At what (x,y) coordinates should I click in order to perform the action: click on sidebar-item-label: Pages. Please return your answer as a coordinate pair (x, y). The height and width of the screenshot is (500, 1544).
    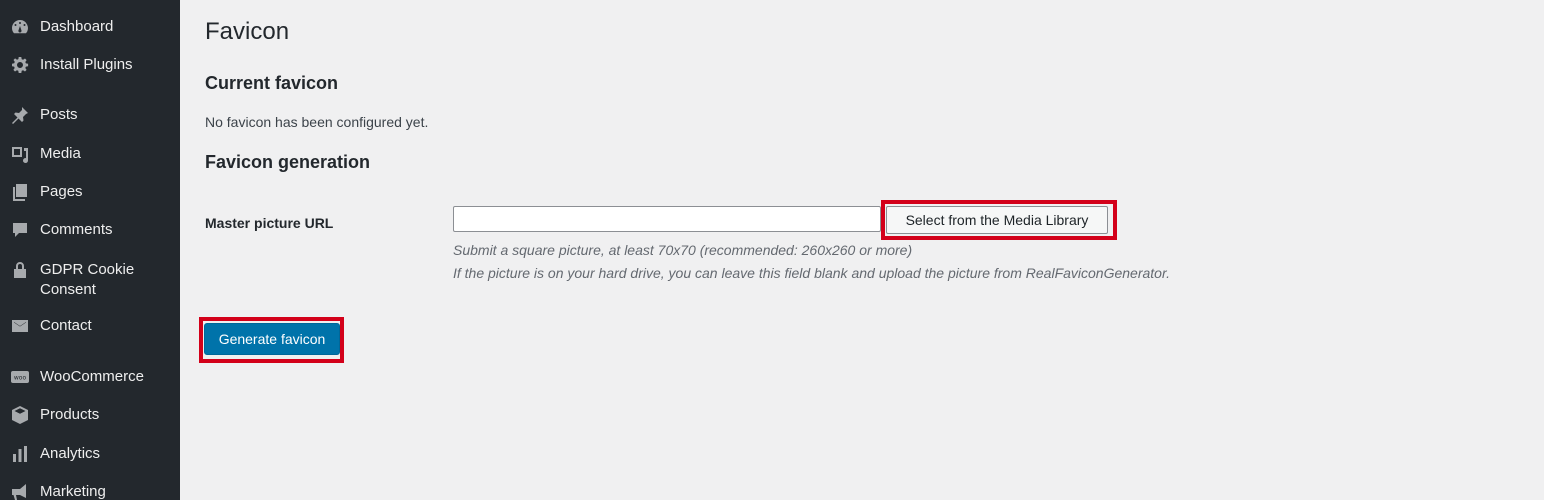
    Looking at the image, I should click on (61, 191).